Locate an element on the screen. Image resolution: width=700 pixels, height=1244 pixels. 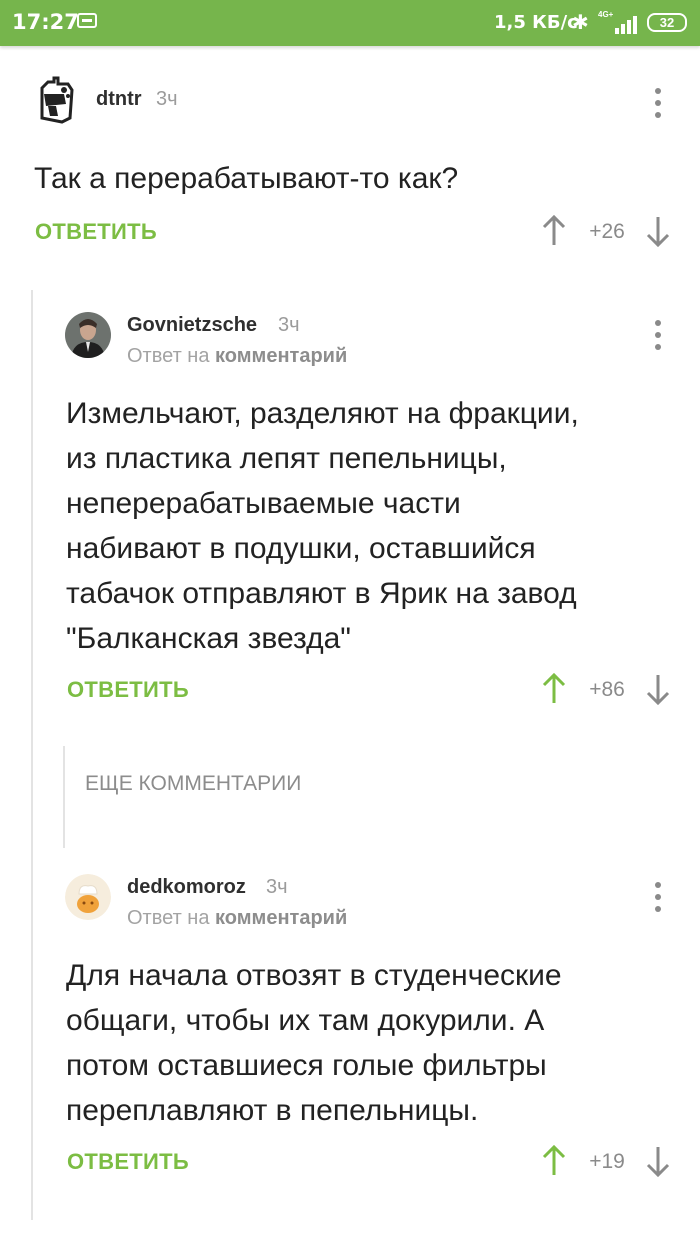
score: +86 is located at coordinates (607, 689).